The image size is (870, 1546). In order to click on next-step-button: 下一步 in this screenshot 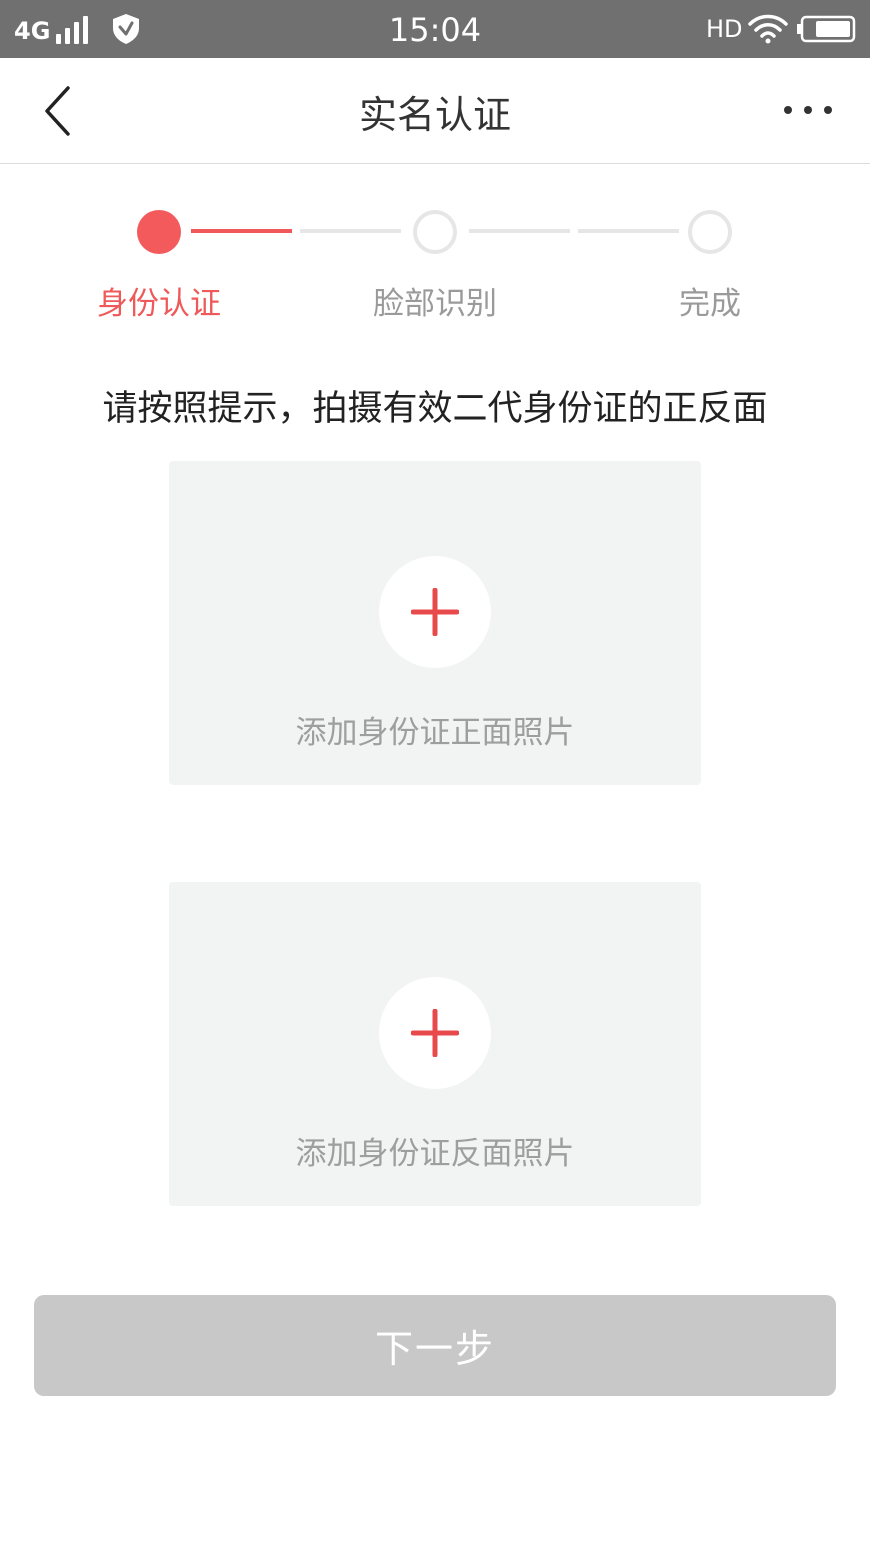, I will do `click(435, 1345)`.